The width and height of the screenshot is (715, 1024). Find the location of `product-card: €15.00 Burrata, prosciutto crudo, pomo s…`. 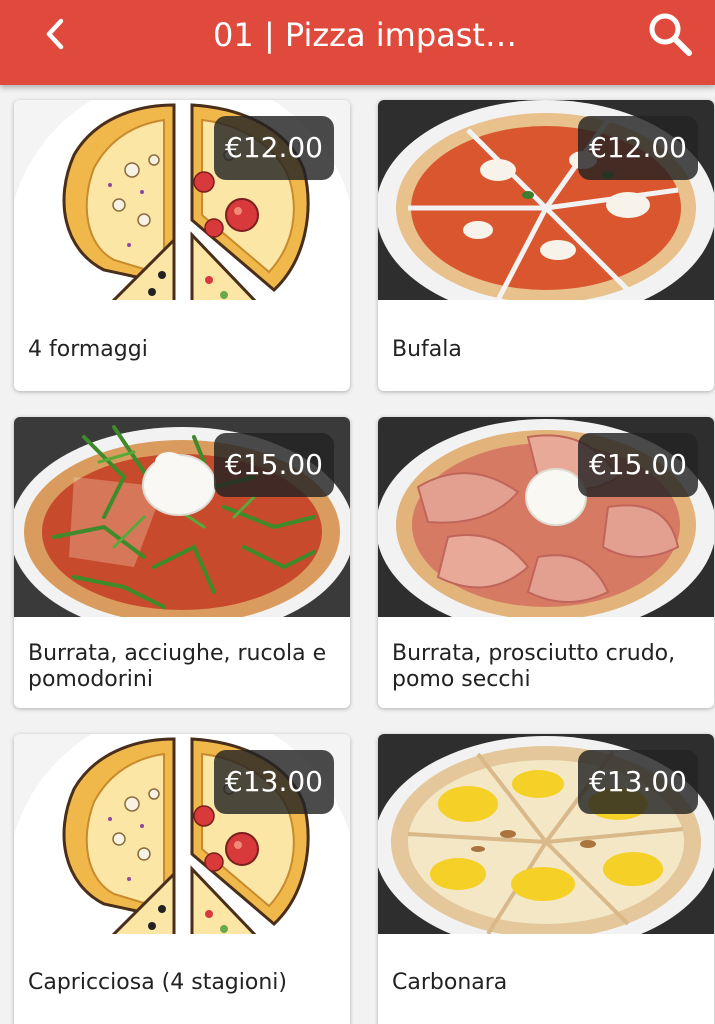

product-card: €15.00 Burrata, prosciutto crudo, pomo s… is located at coordinates (546, 562).